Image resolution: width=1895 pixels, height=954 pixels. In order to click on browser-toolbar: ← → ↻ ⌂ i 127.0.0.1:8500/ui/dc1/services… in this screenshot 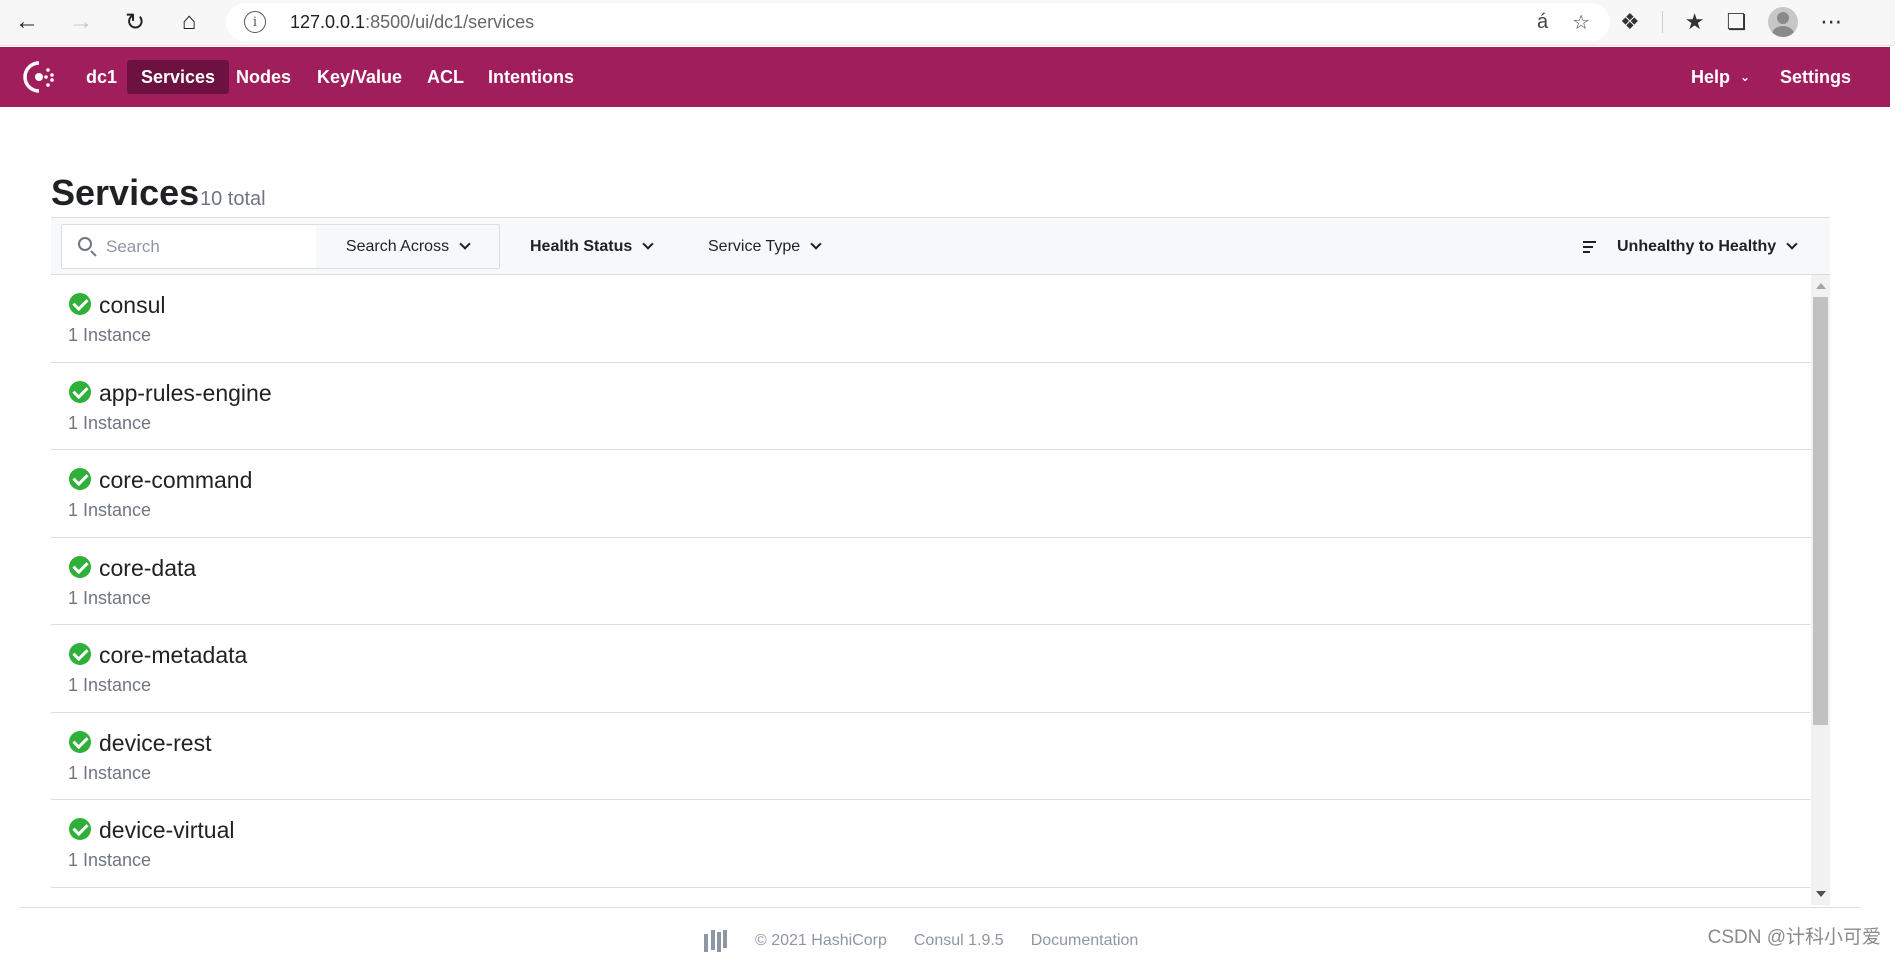, I will do `click(947, 23)`.